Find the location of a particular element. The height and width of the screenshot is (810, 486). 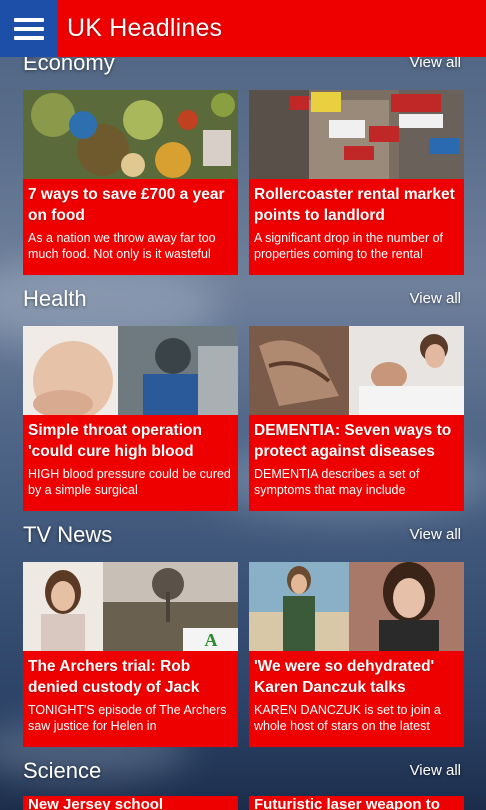

article-card: New Jersey school is located at coordinates (130, 803).